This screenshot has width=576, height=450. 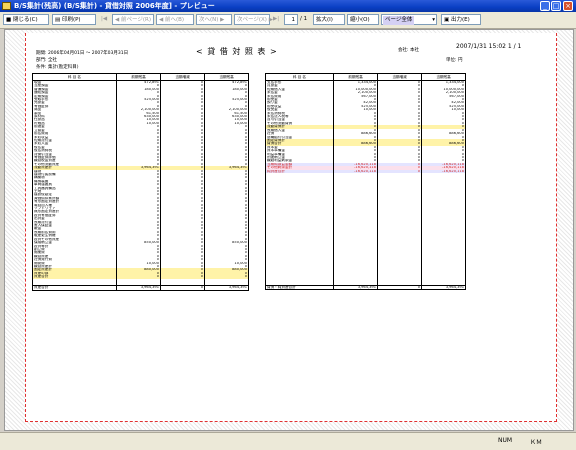 What do you see at coordinates (214, 19) in the screenshot?
I see `next-button: 次へ(N) ▶` at bounding box center [214, 19].